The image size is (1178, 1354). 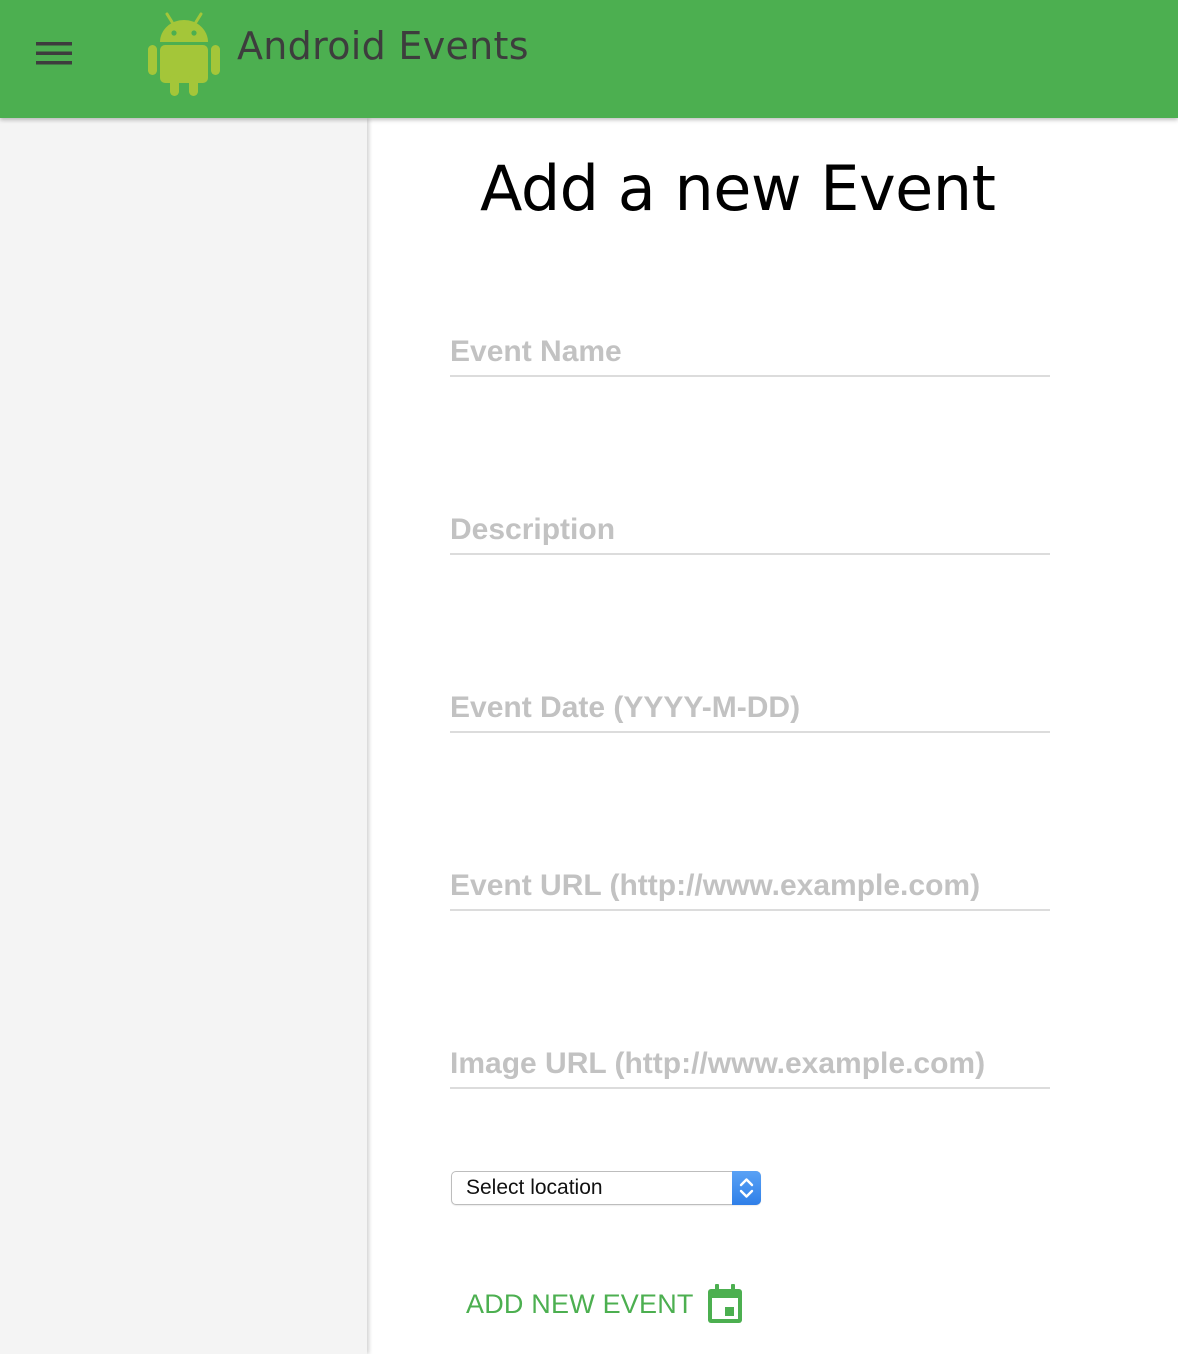 I want to click on select-up-down-arrows-icon, so click(x=746, y=1188).